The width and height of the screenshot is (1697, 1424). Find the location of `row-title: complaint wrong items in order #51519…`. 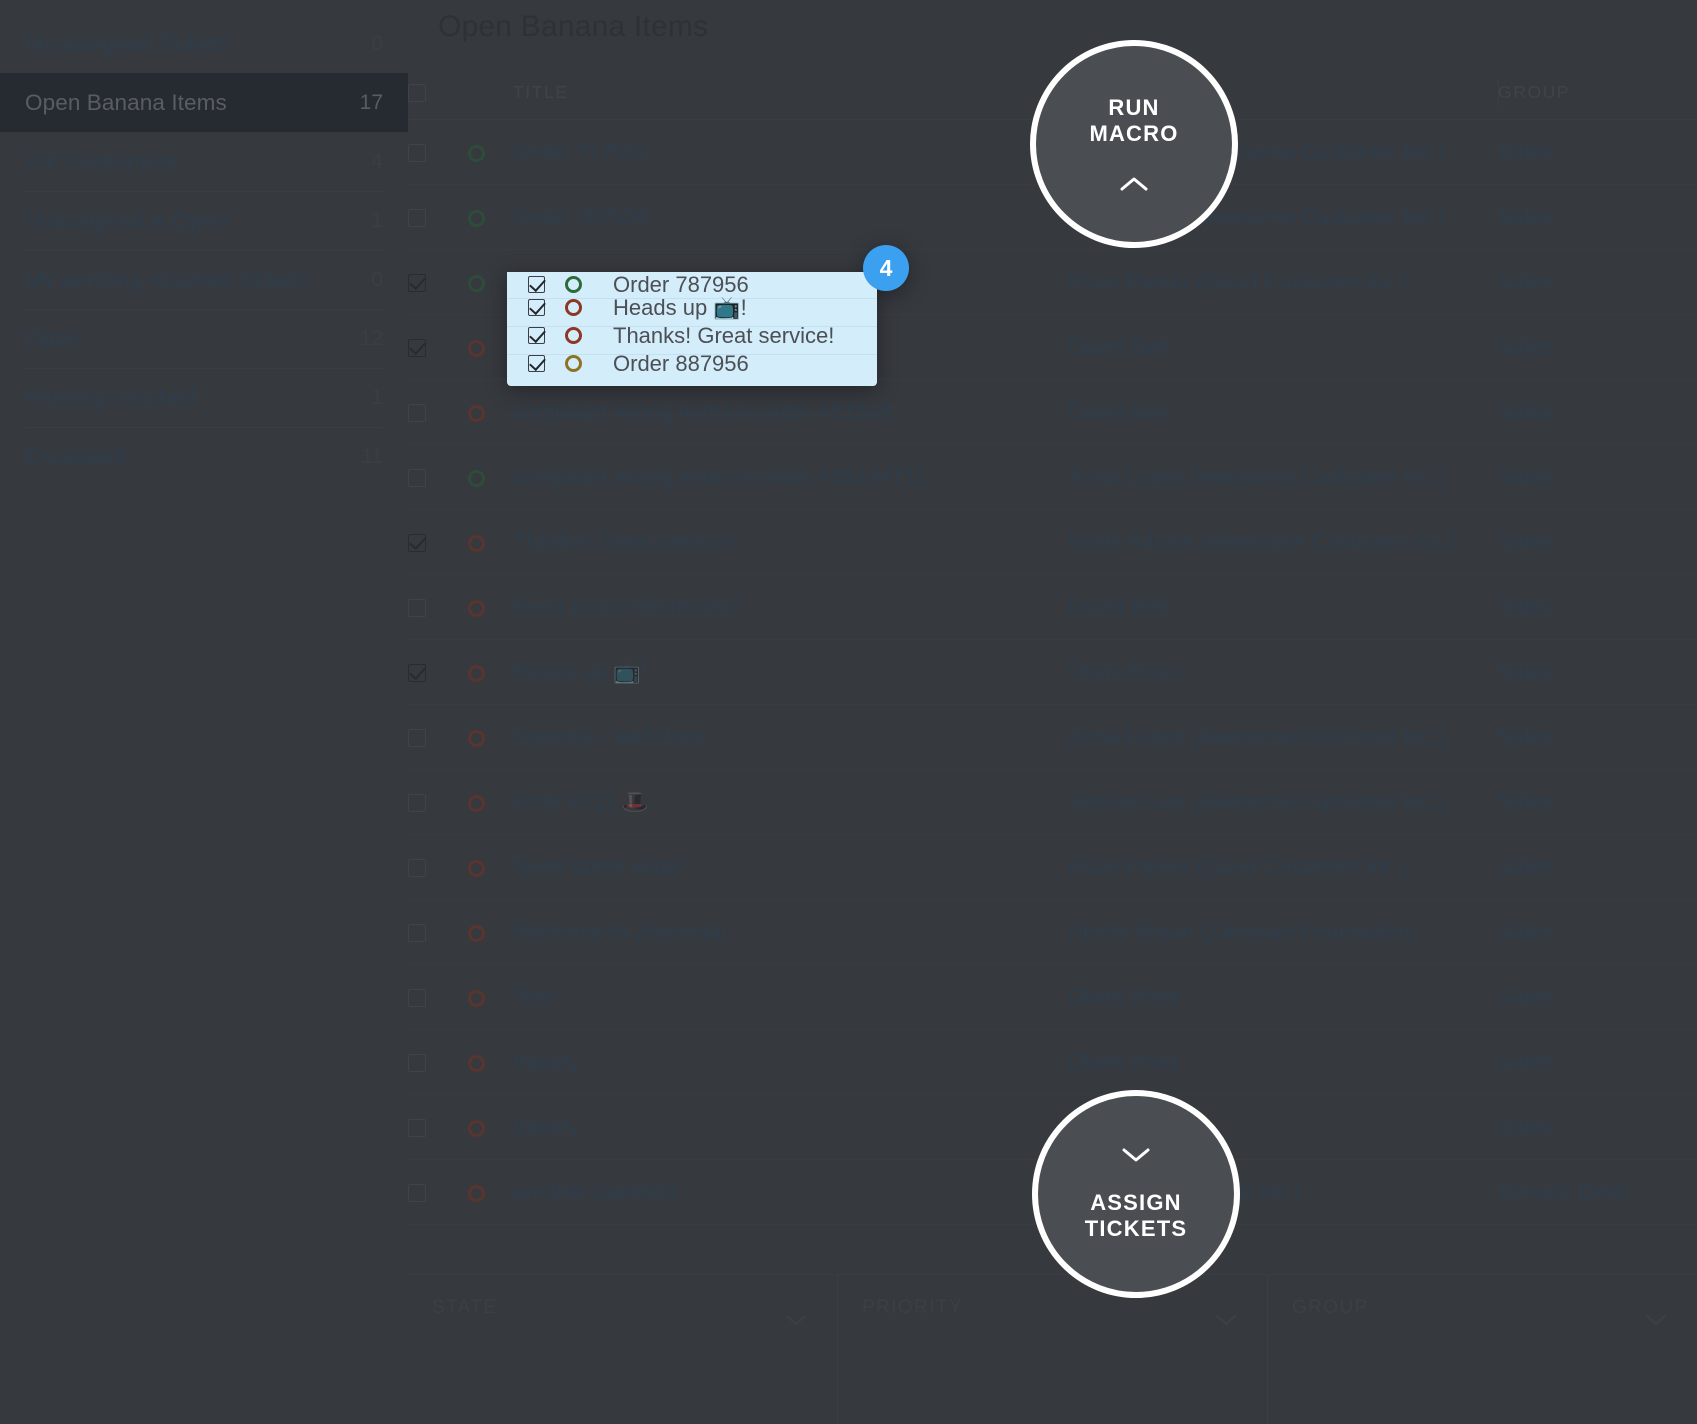

row-title: complaint wrong items in order #51519… is located at coordinates (790, 412).